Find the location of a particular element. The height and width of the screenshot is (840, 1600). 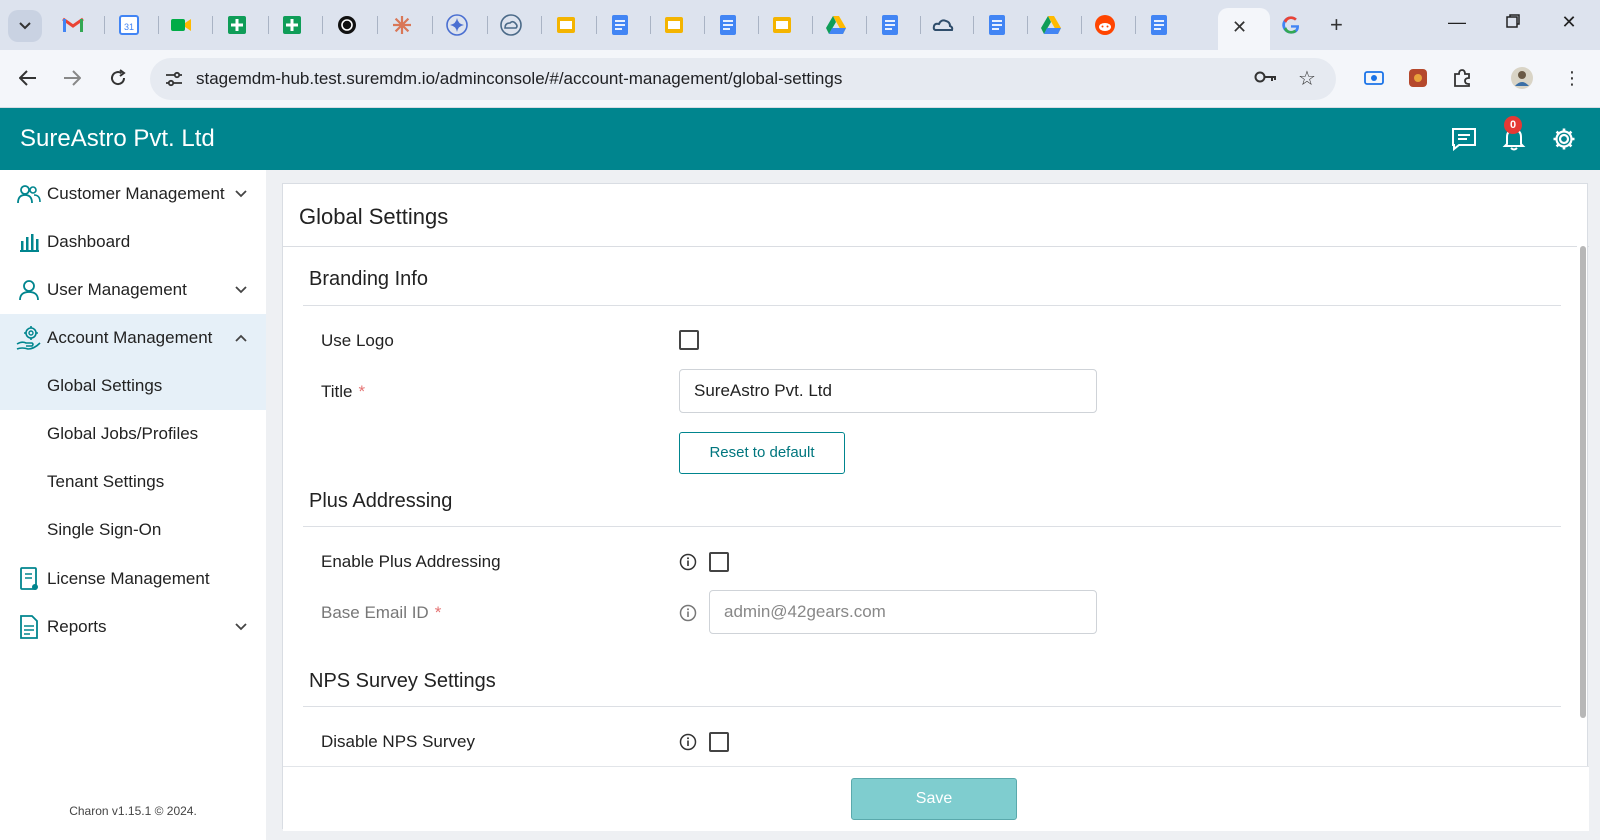

back-icon is located at coordinates (28, 78).